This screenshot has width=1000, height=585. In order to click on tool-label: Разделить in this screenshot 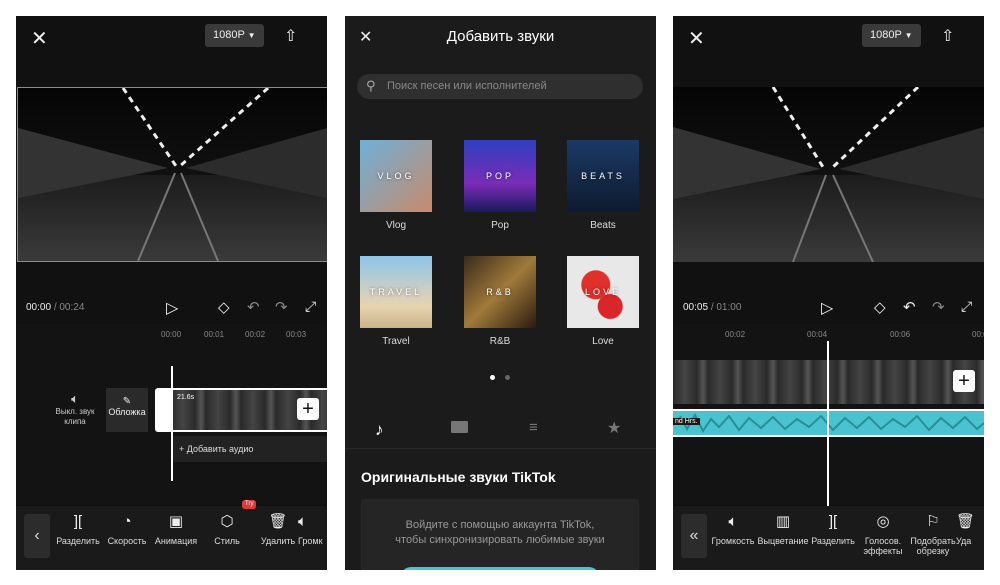, I will do `click(833, 541)`.